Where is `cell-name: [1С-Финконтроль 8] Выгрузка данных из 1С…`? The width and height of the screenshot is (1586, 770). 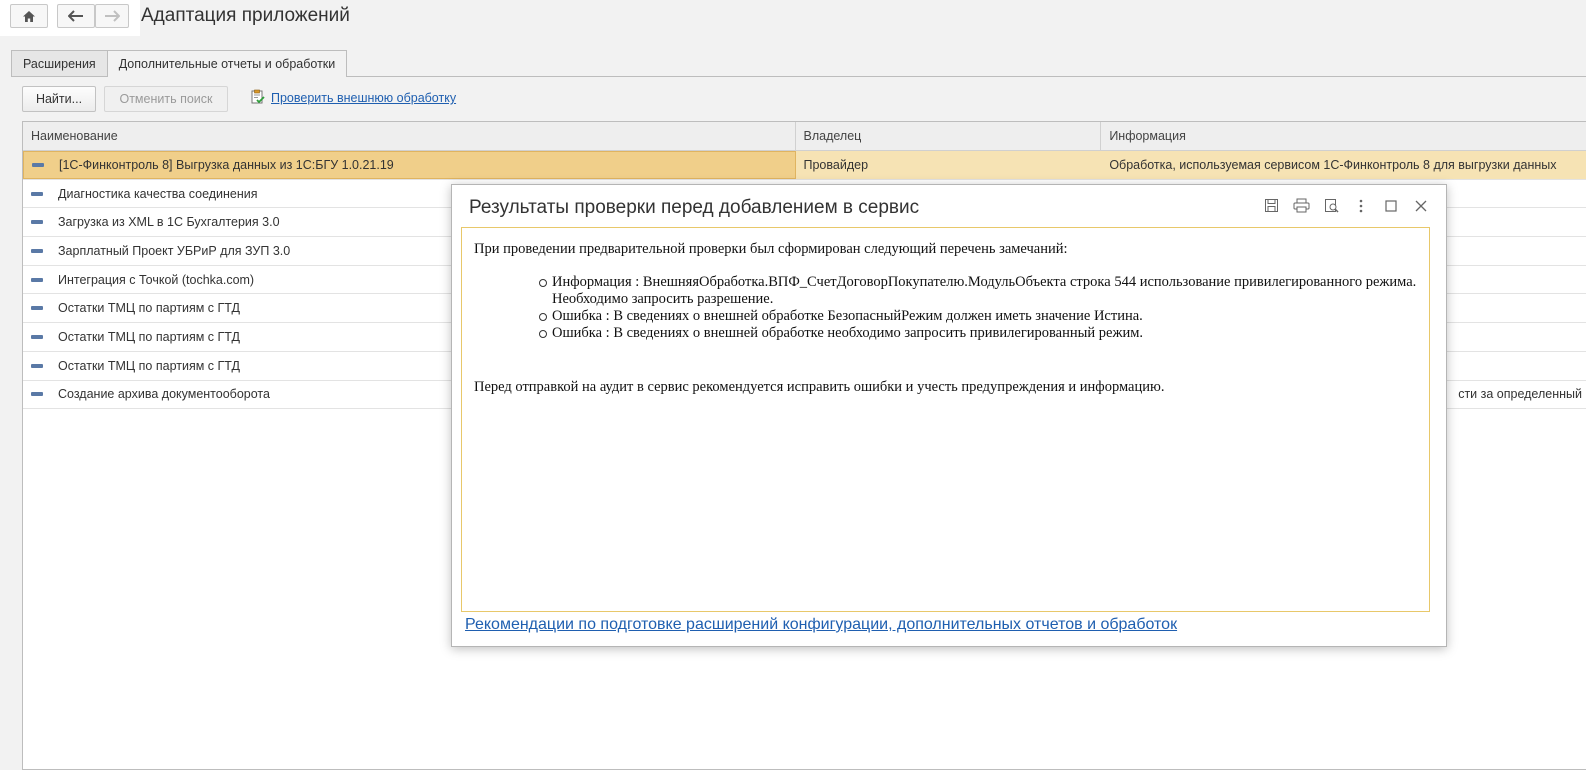
cell-name: [1С-Финконтроль 8] Выгрузка данных из 1С… is located at coordinates (409, 165).